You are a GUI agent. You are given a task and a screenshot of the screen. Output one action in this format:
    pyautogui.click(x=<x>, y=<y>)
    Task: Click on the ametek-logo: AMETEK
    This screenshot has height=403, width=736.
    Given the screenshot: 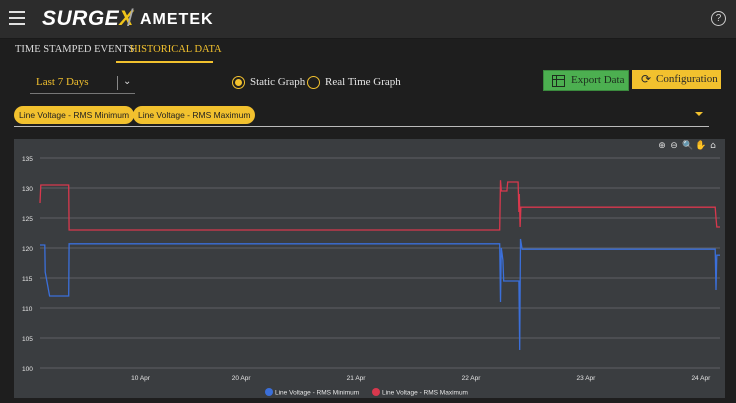 What is the action you would take?
    pyautogui.click(x=177, y=19)
    